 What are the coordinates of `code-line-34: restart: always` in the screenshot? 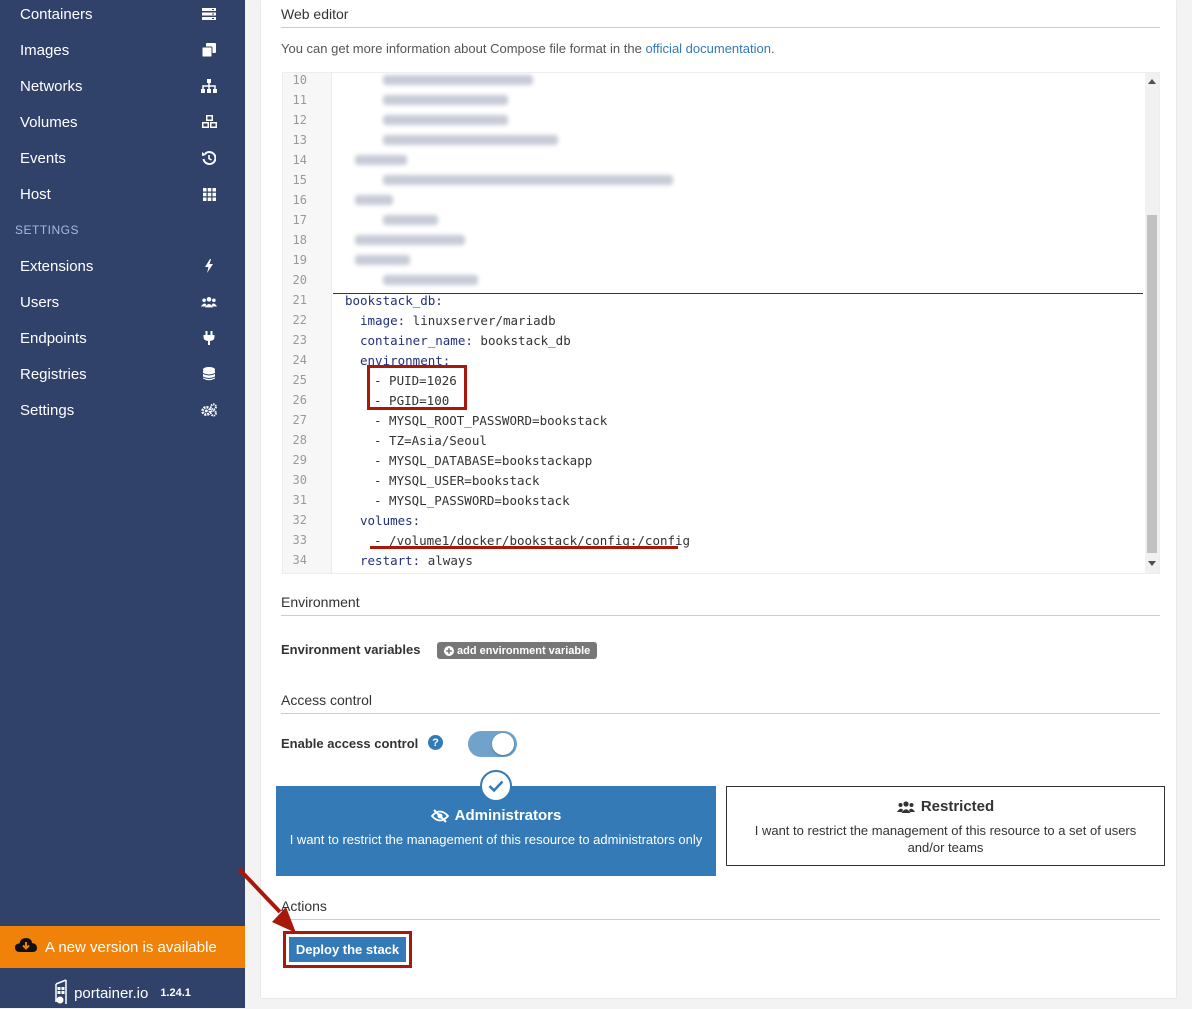 It's located at (416, 560).